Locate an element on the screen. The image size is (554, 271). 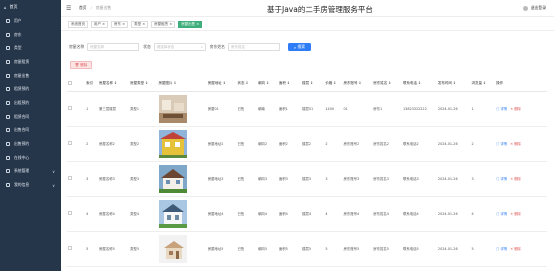
profile-icon is located at coordinates (8, 185).